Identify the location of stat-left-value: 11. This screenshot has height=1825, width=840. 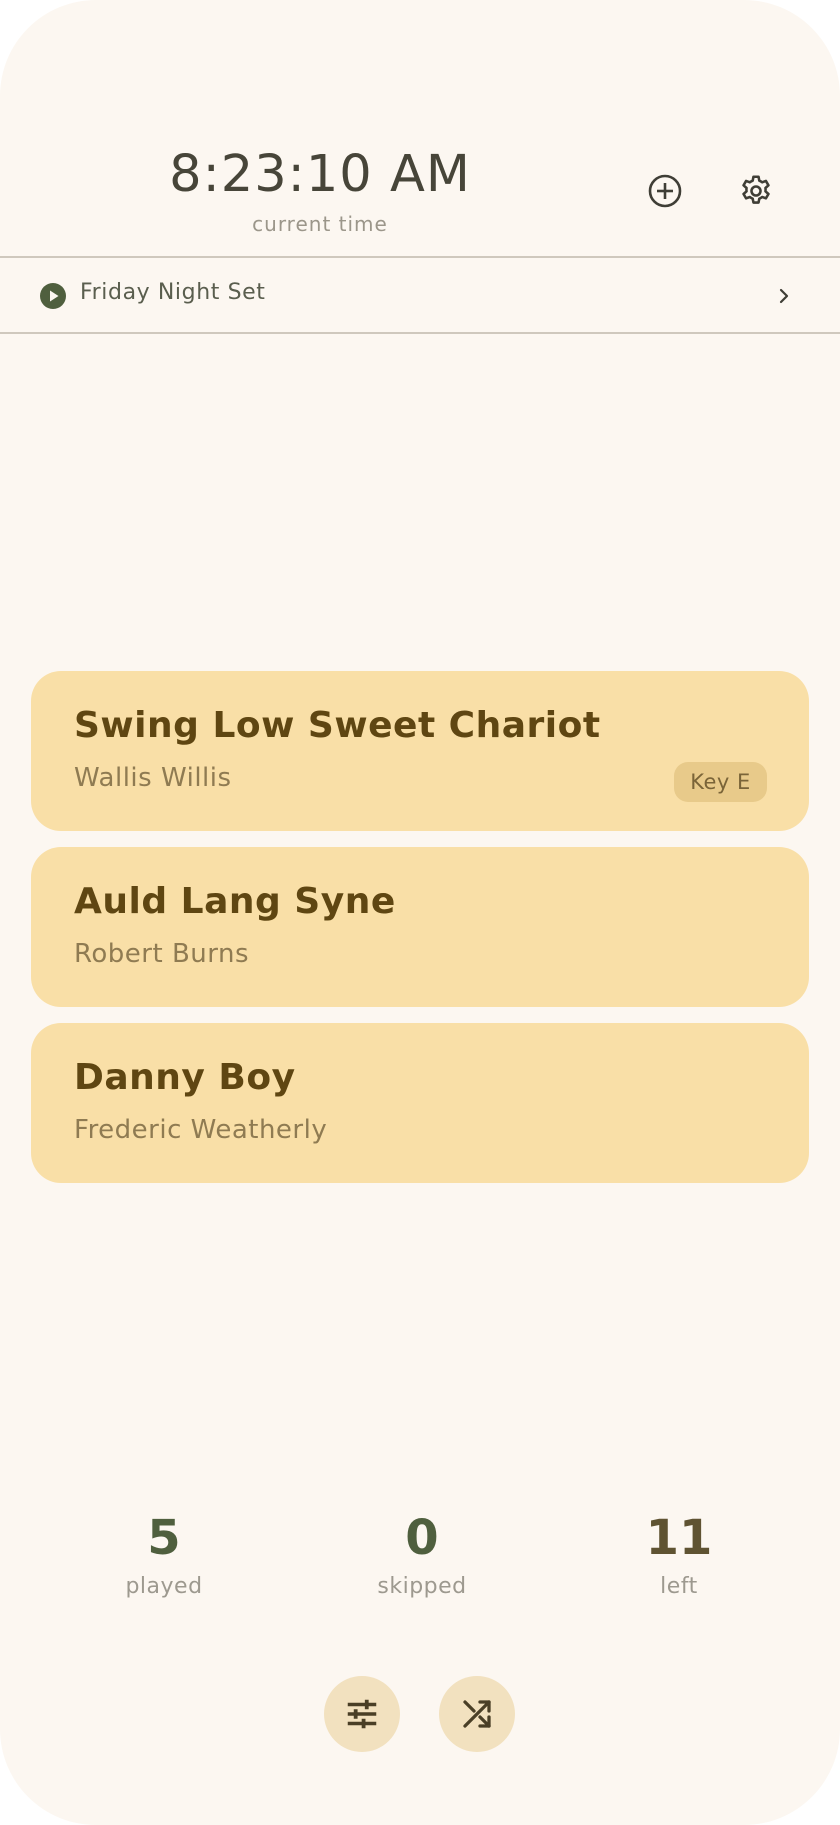
(679, 1538).